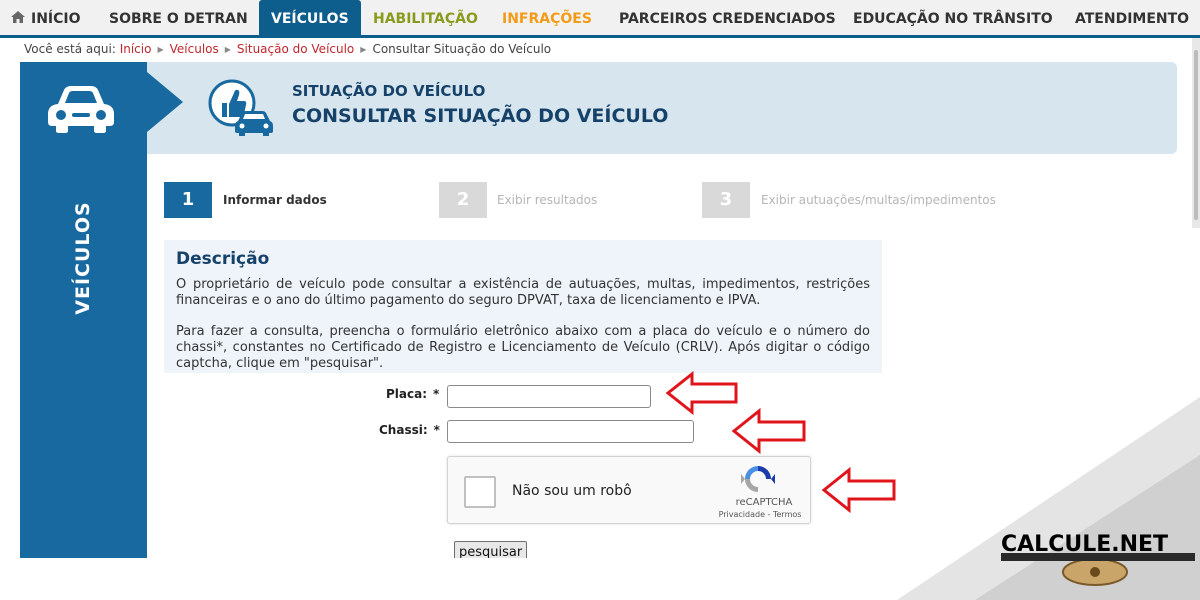 Image resolution: width=1200 pixels, height=600 pixels. Describe the element at coordinates (547, 200) in the screenshot. I see `step-2-label: Exibir resultados` at that location.